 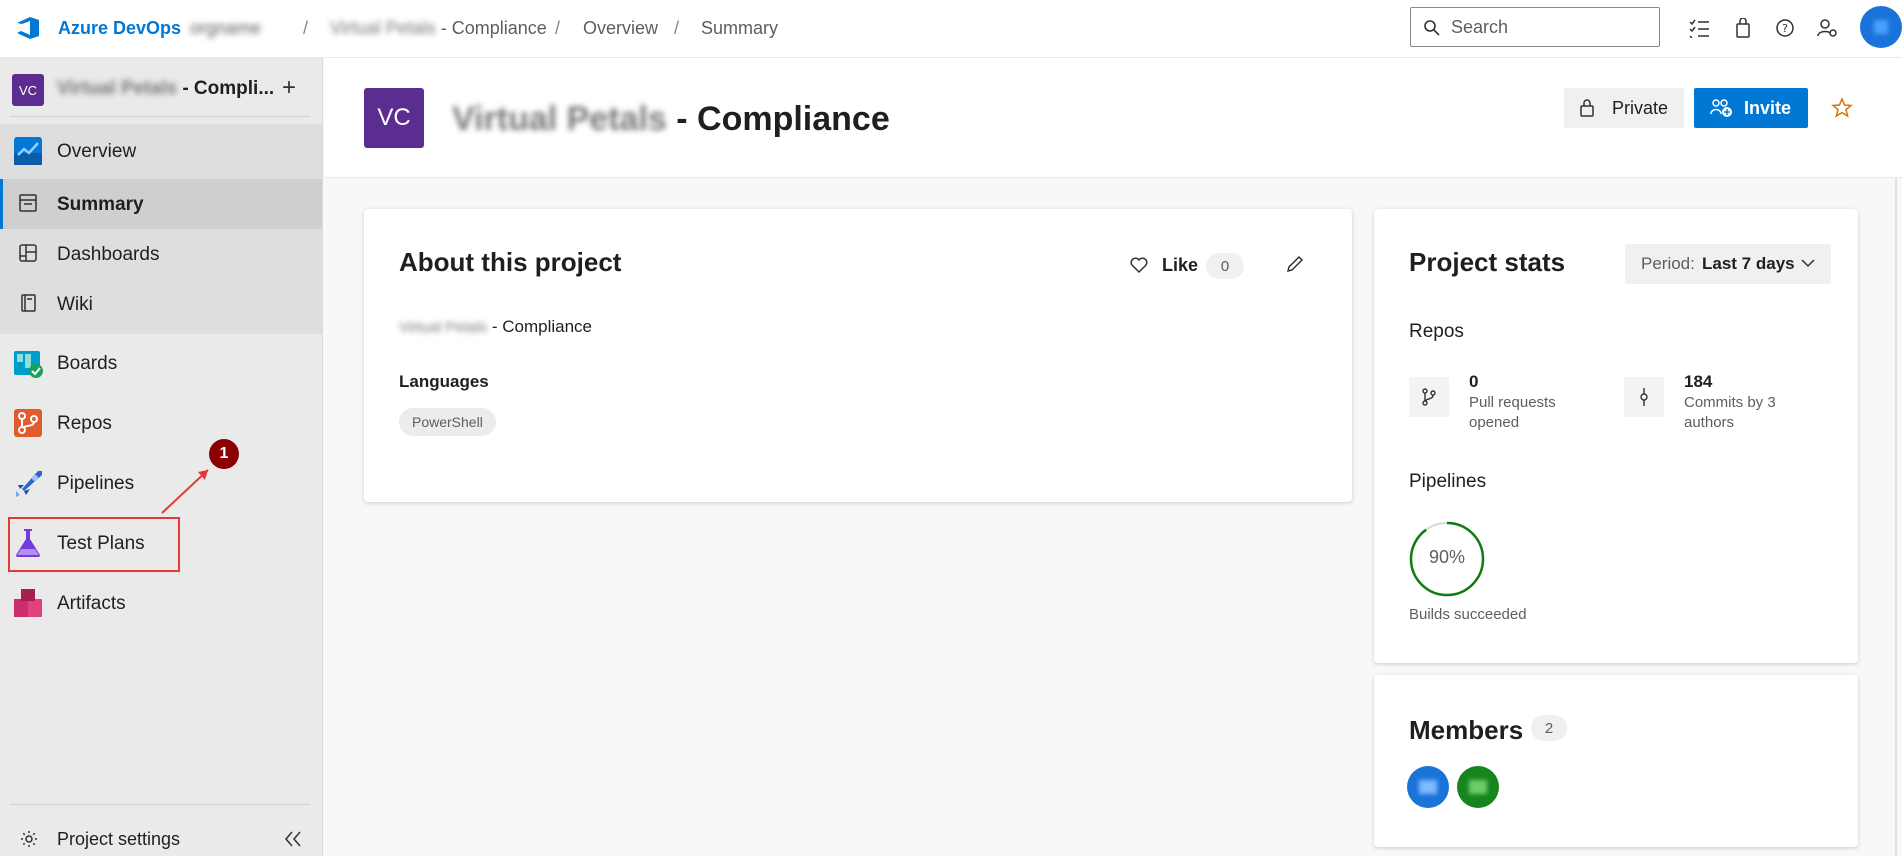 I want to click on private-button: Private, so click(x=1624, y=108).